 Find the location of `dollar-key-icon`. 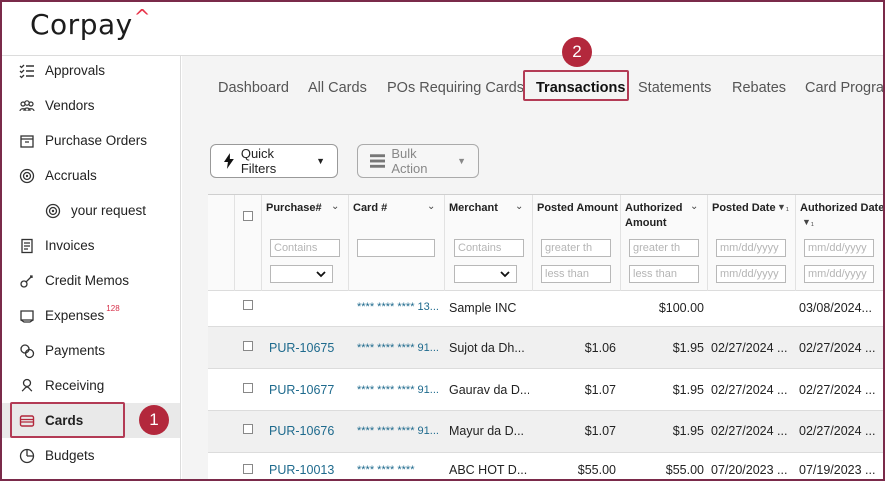

dollar-key-icon is located at coordinates (27, 281).